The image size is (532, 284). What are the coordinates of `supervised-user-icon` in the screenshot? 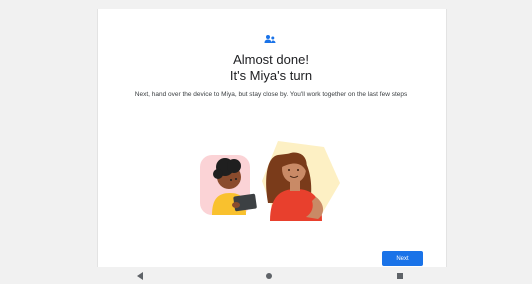 It's located at (270, 39).